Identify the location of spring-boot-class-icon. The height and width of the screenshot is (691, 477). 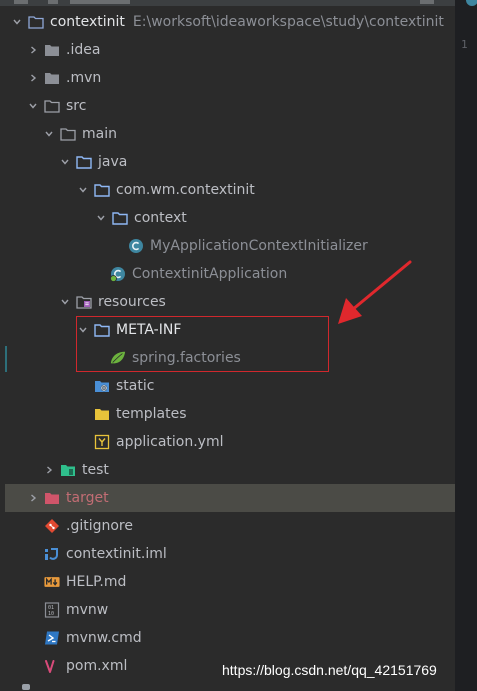
(118, 274).